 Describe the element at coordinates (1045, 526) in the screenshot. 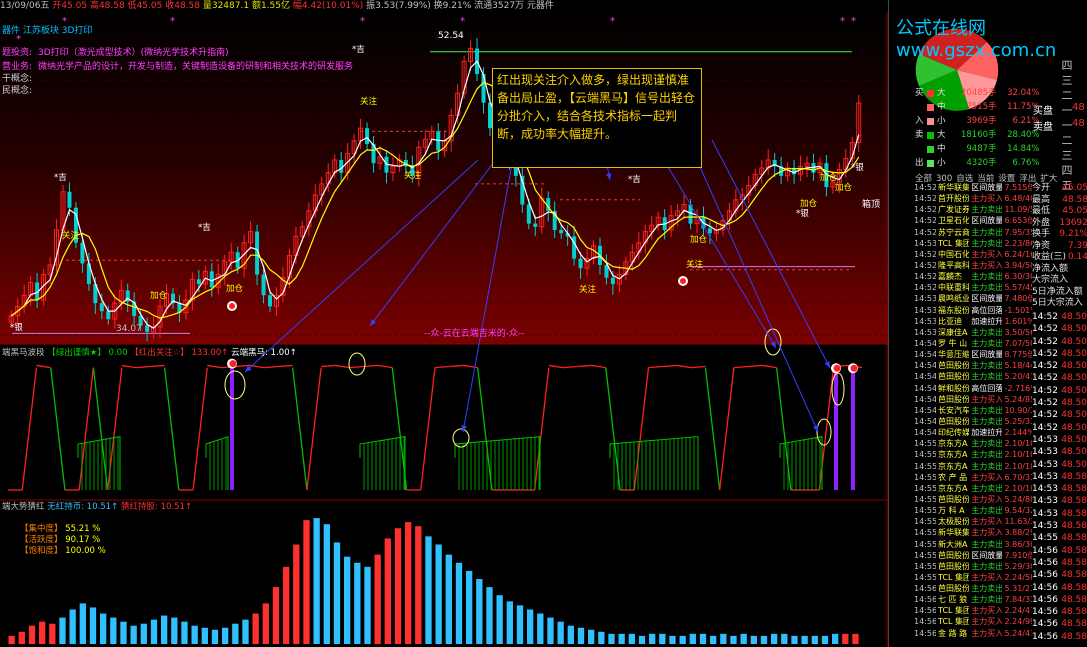

I see `tick-time: 14:53` at that location.